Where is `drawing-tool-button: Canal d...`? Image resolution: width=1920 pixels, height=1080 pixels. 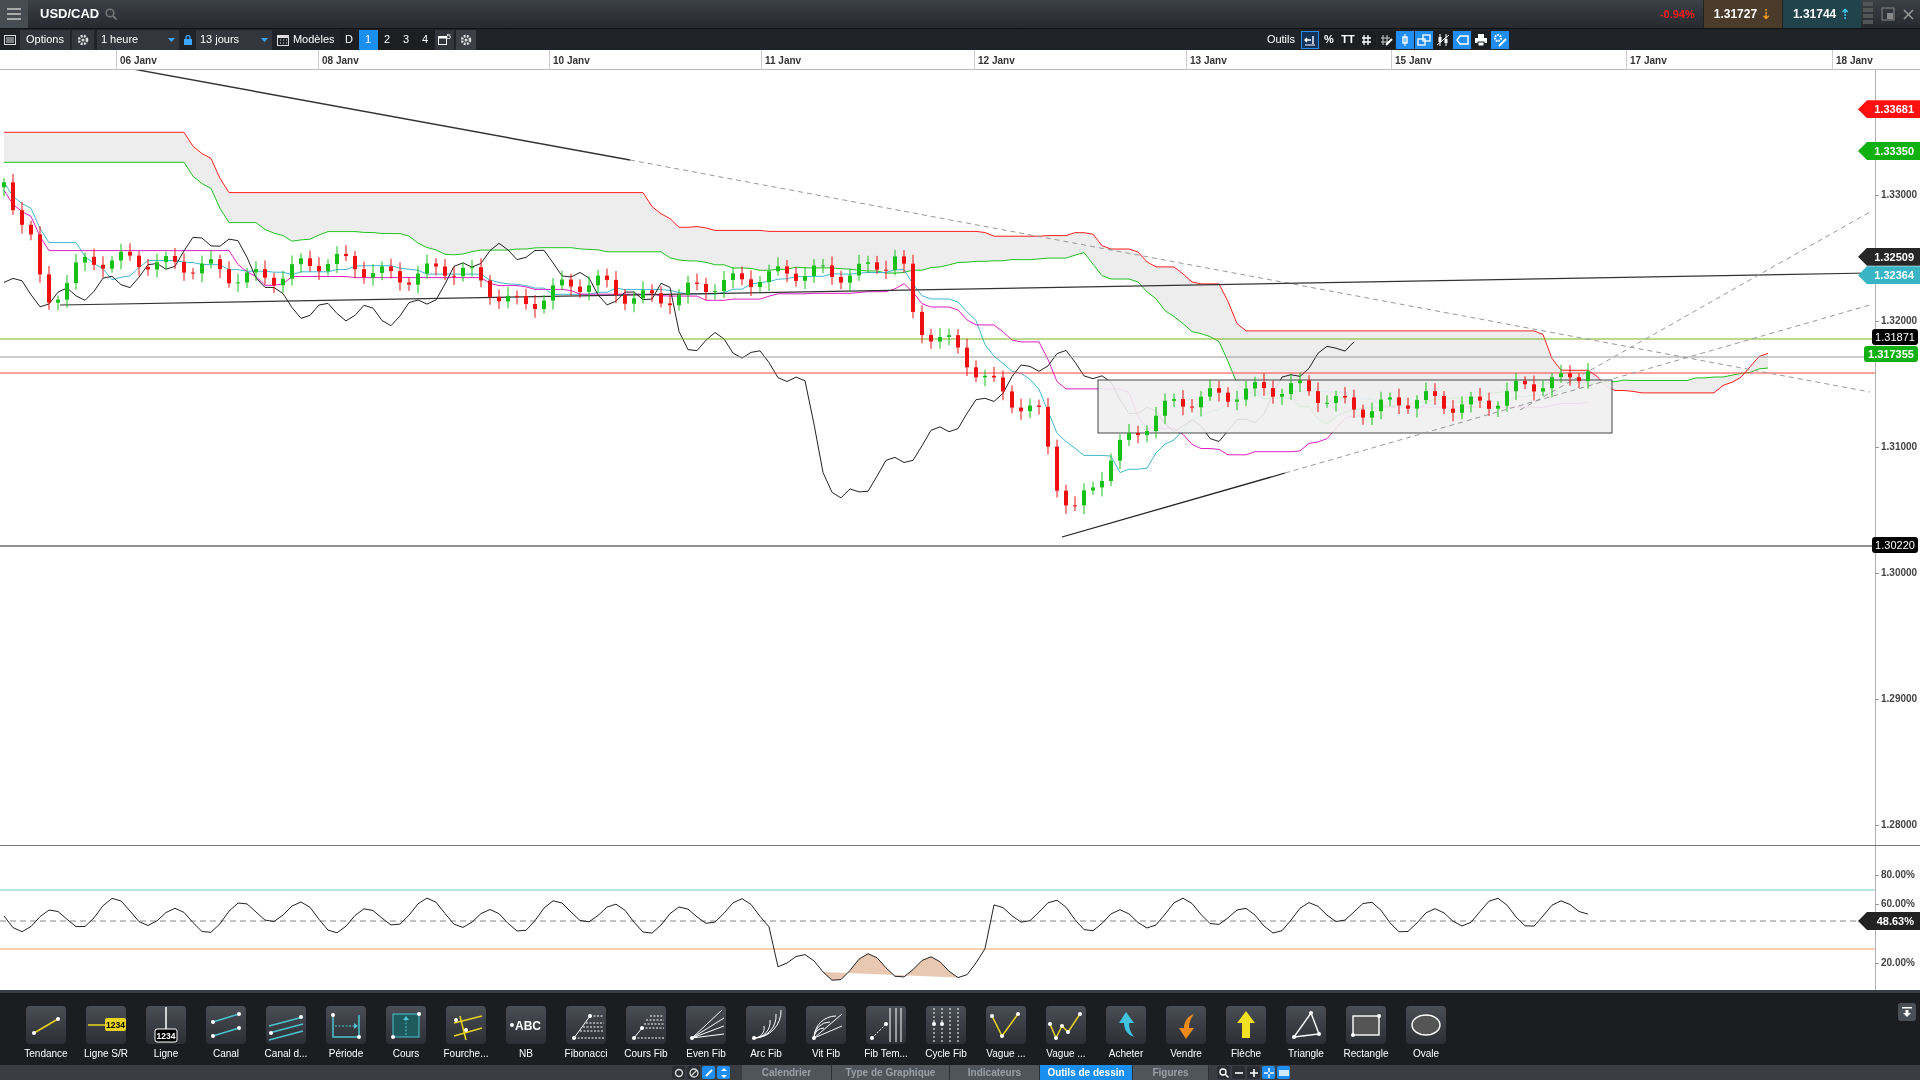 drawing-tool-button: Canal d... is located at coordinates (286, 1032).